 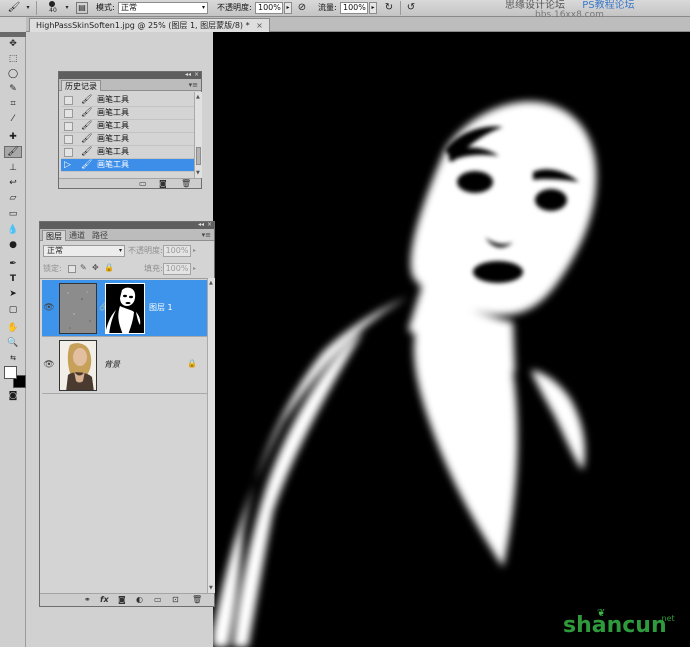 What do you see at coordinates (95, 269) in the screenshot?
I see `lock-position-icon: ✥` at bounding box center [95, 269].